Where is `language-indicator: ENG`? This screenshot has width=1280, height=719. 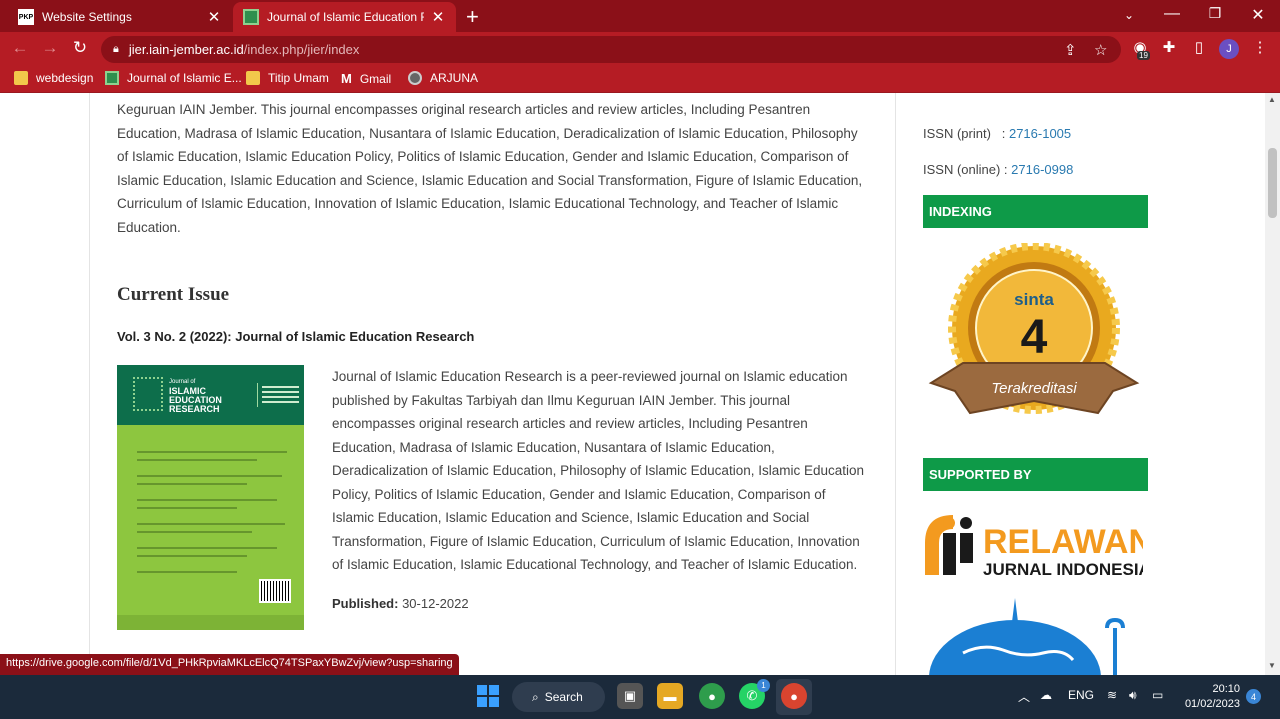 language-indicator: ENG is located at coordinates (1081, 695).